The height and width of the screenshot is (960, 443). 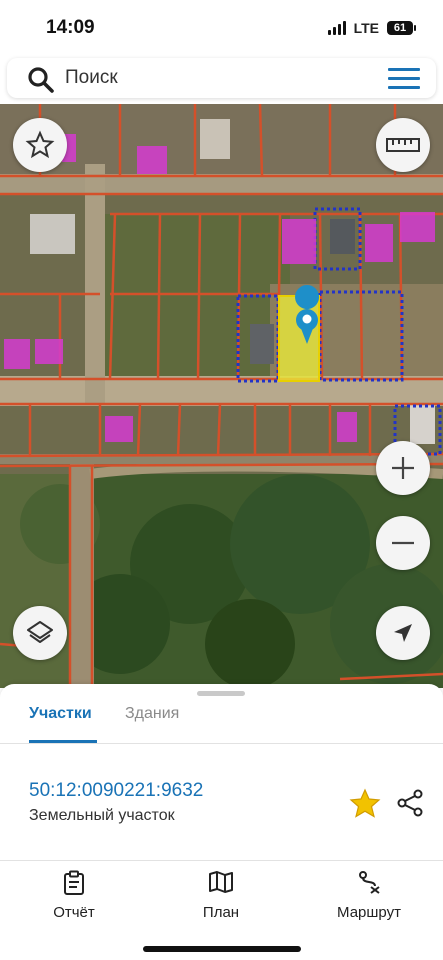 I want to click on search-input: Поиск, so click(x=91, y=78).